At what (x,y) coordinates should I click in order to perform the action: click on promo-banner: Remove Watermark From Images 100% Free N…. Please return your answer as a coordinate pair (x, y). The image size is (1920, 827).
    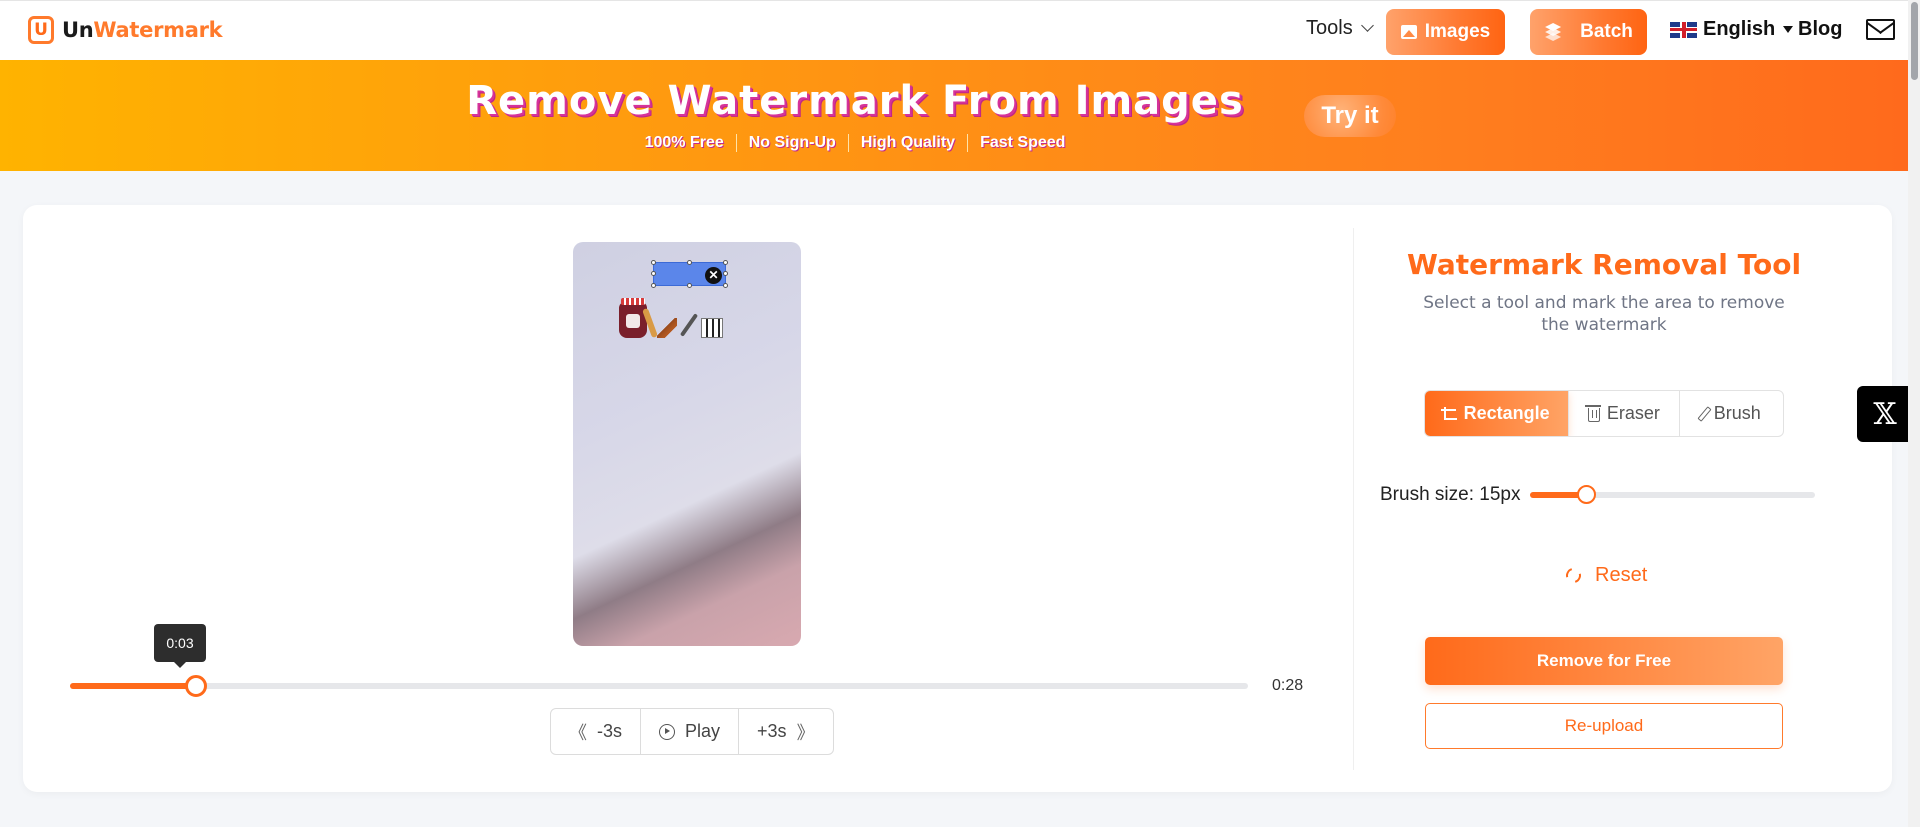
    Looking at the image, I should click on (954, 115).